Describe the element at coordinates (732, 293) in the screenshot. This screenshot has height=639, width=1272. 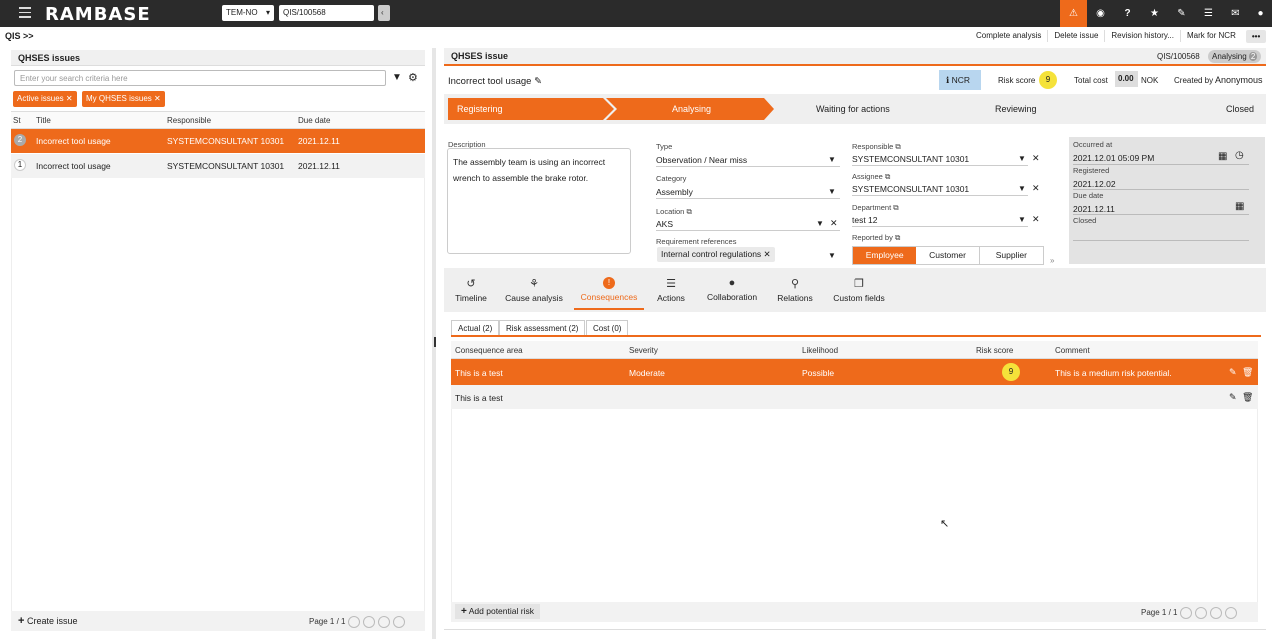
I see `tab-collaboration: ● Collaboration` at that location.